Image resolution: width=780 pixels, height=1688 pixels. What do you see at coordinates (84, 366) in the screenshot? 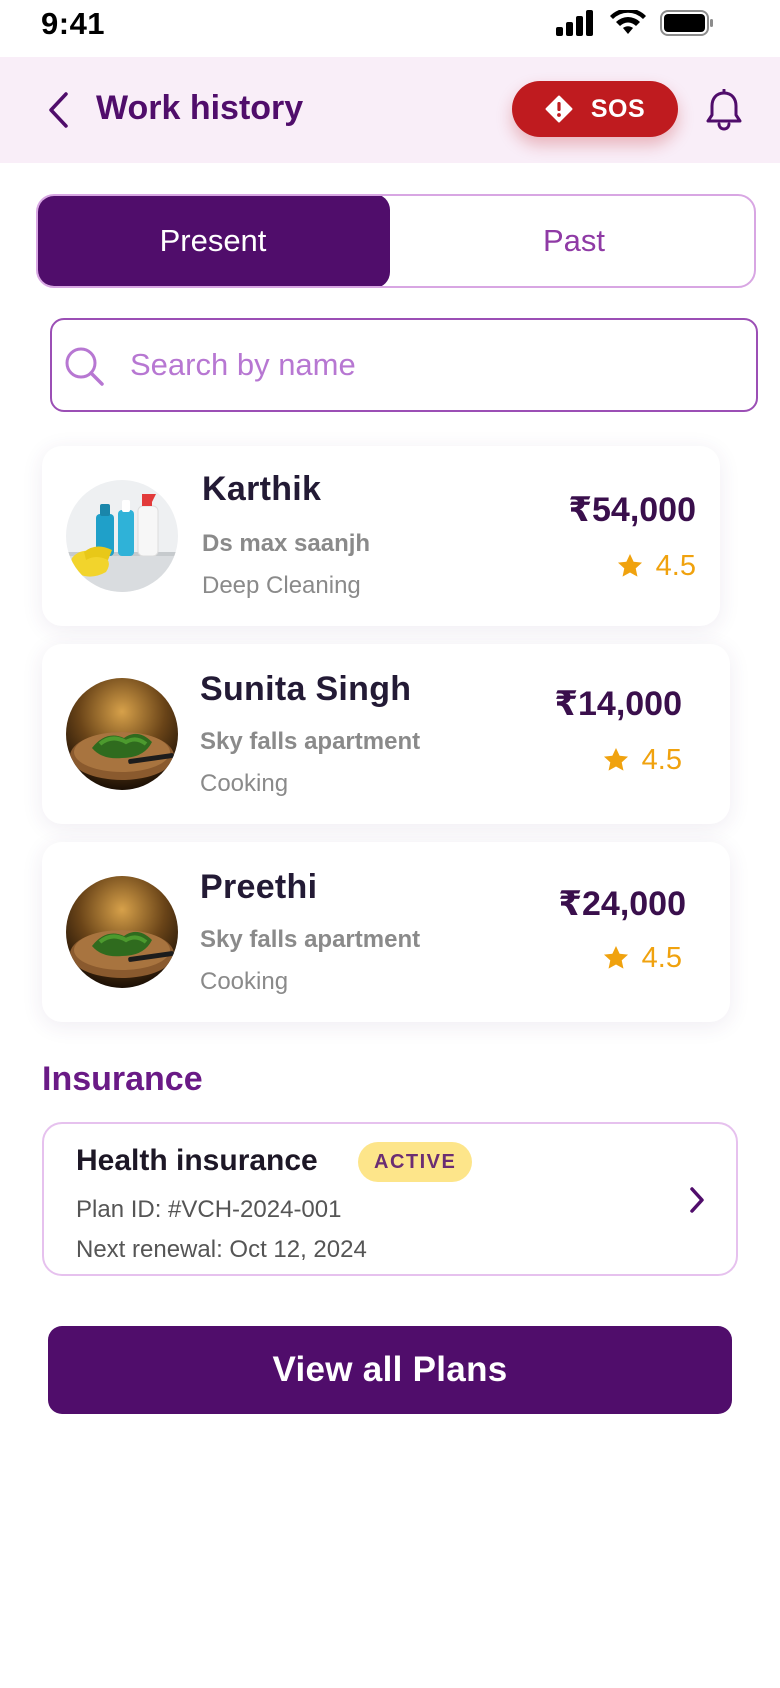
I see `search-icon` at bounding box center [84, 366].